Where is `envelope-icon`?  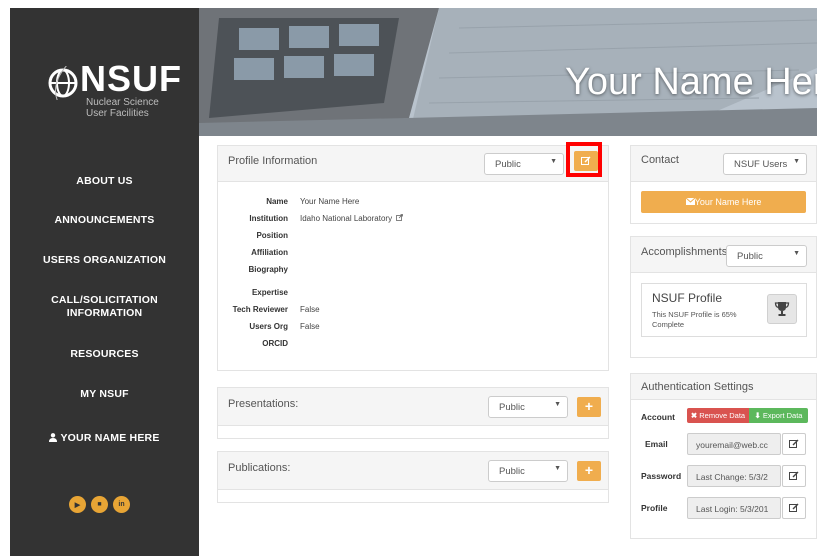
envelope-icon is located at coordinates (690, 198).